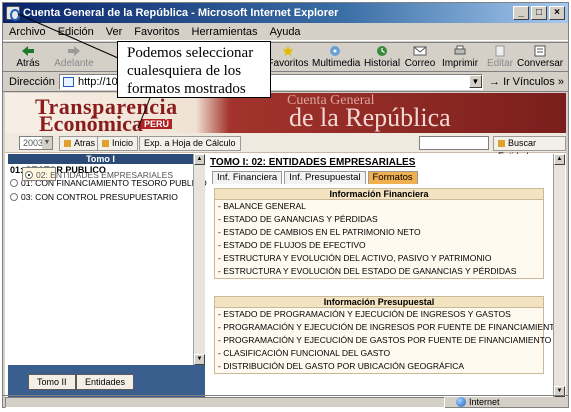  Describe the element at coordinates (104, 175) in the screenshot. I see `list-item-label: 02: ENTIDADES EMPRESARIALES` at that location.